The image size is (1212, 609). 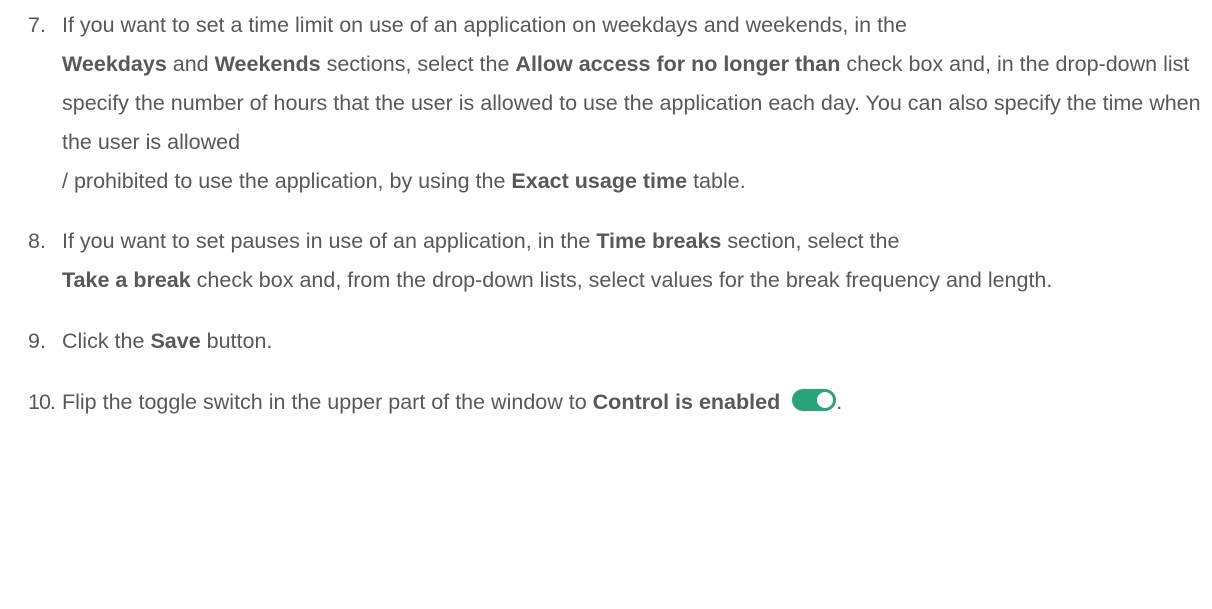 I want to click on step-text: Click the Save button., so click(x=167, y=341).